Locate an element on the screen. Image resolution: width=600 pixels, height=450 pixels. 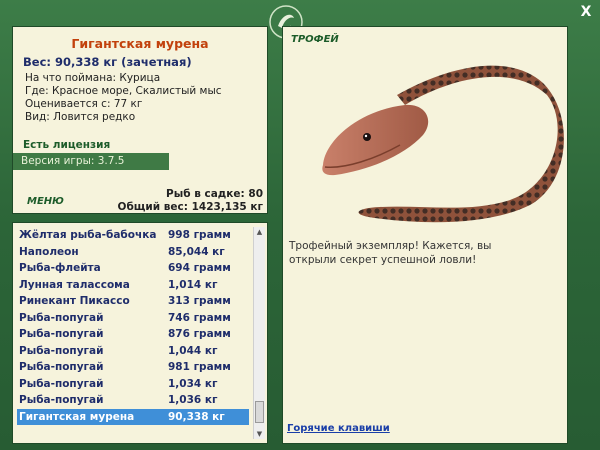
keepnet-stats: Рыб в садке: 80 Общий вес: 1423,135 кг is located at coordinates (190, 201).